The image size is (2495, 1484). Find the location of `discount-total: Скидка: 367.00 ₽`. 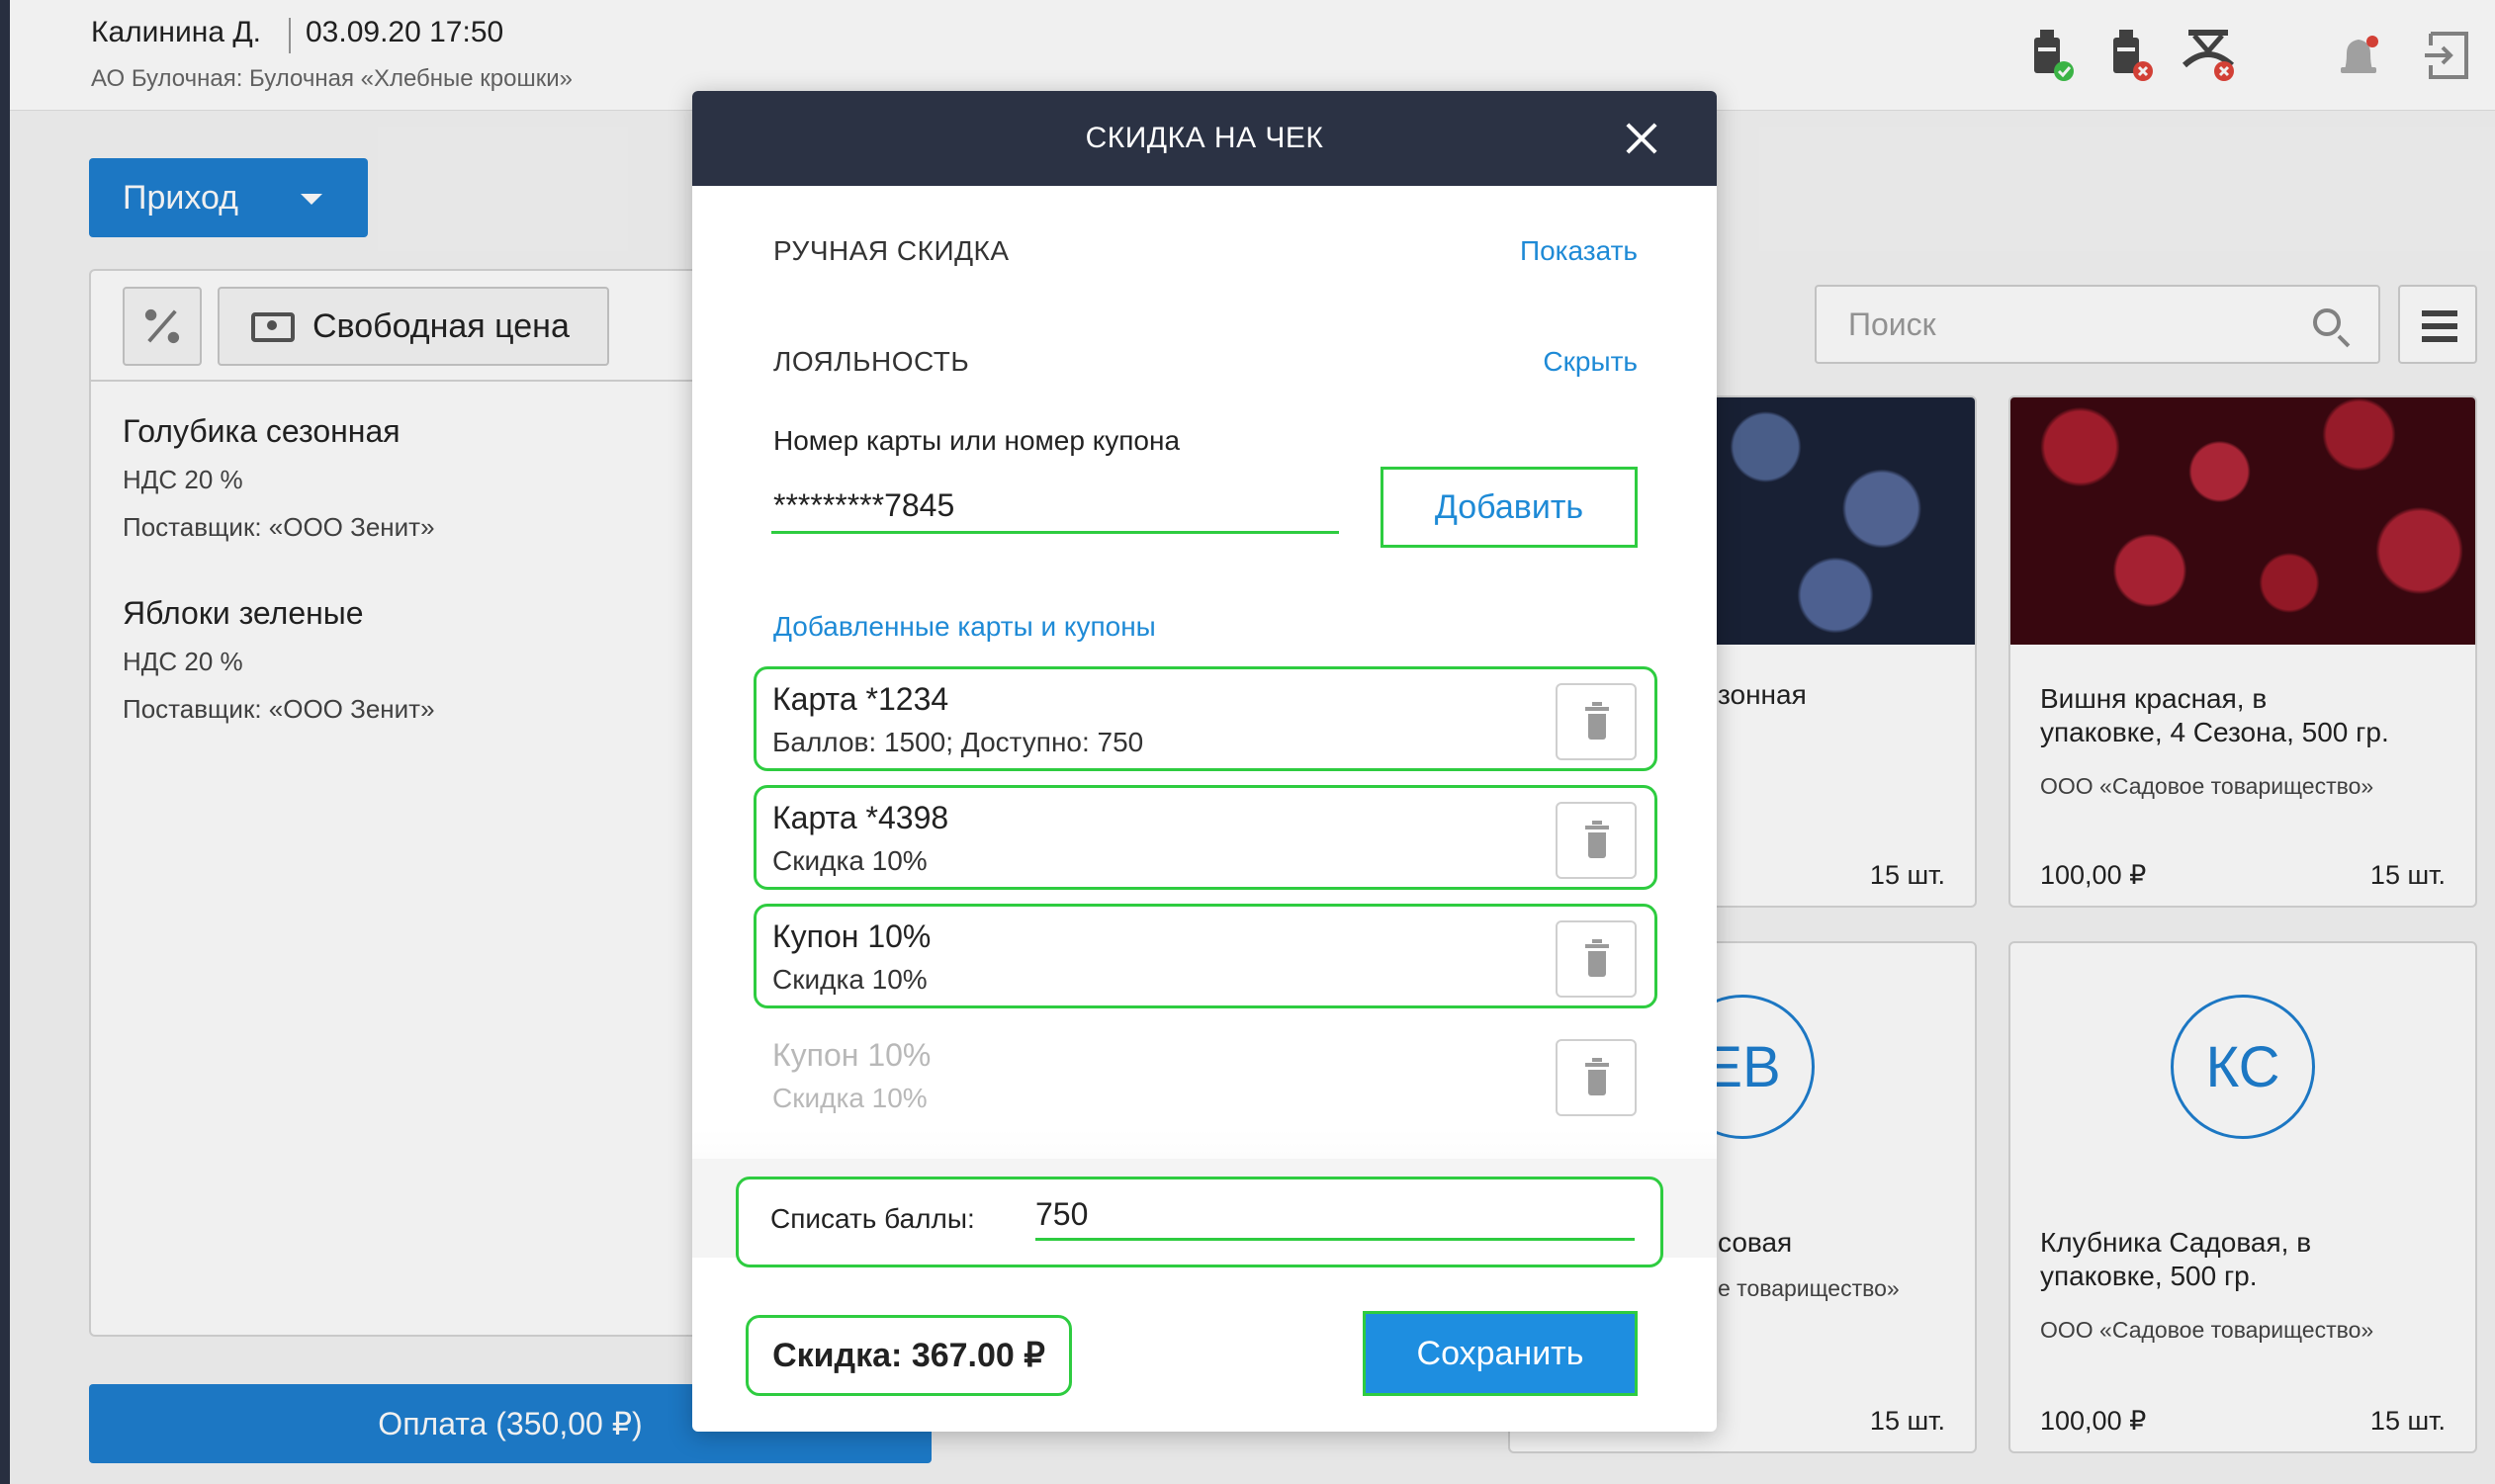

discount-total: Скидка: 367.00 ₽ is located at coordinates (909, 1355).